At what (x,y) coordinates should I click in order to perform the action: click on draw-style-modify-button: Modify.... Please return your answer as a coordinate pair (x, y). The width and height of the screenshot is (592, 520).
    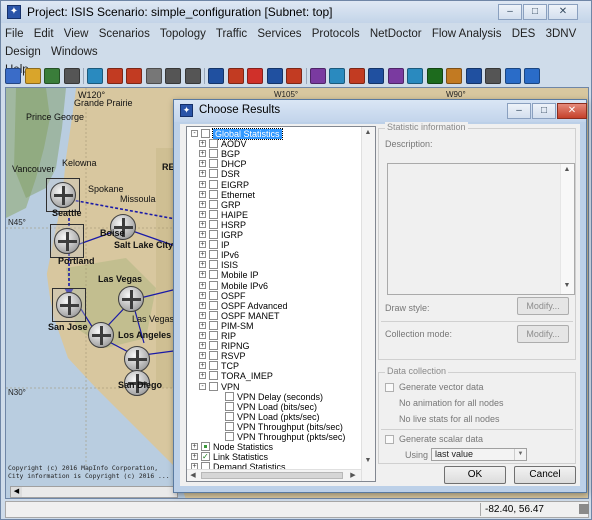
    Looking at the image, I should click on (543, 306).